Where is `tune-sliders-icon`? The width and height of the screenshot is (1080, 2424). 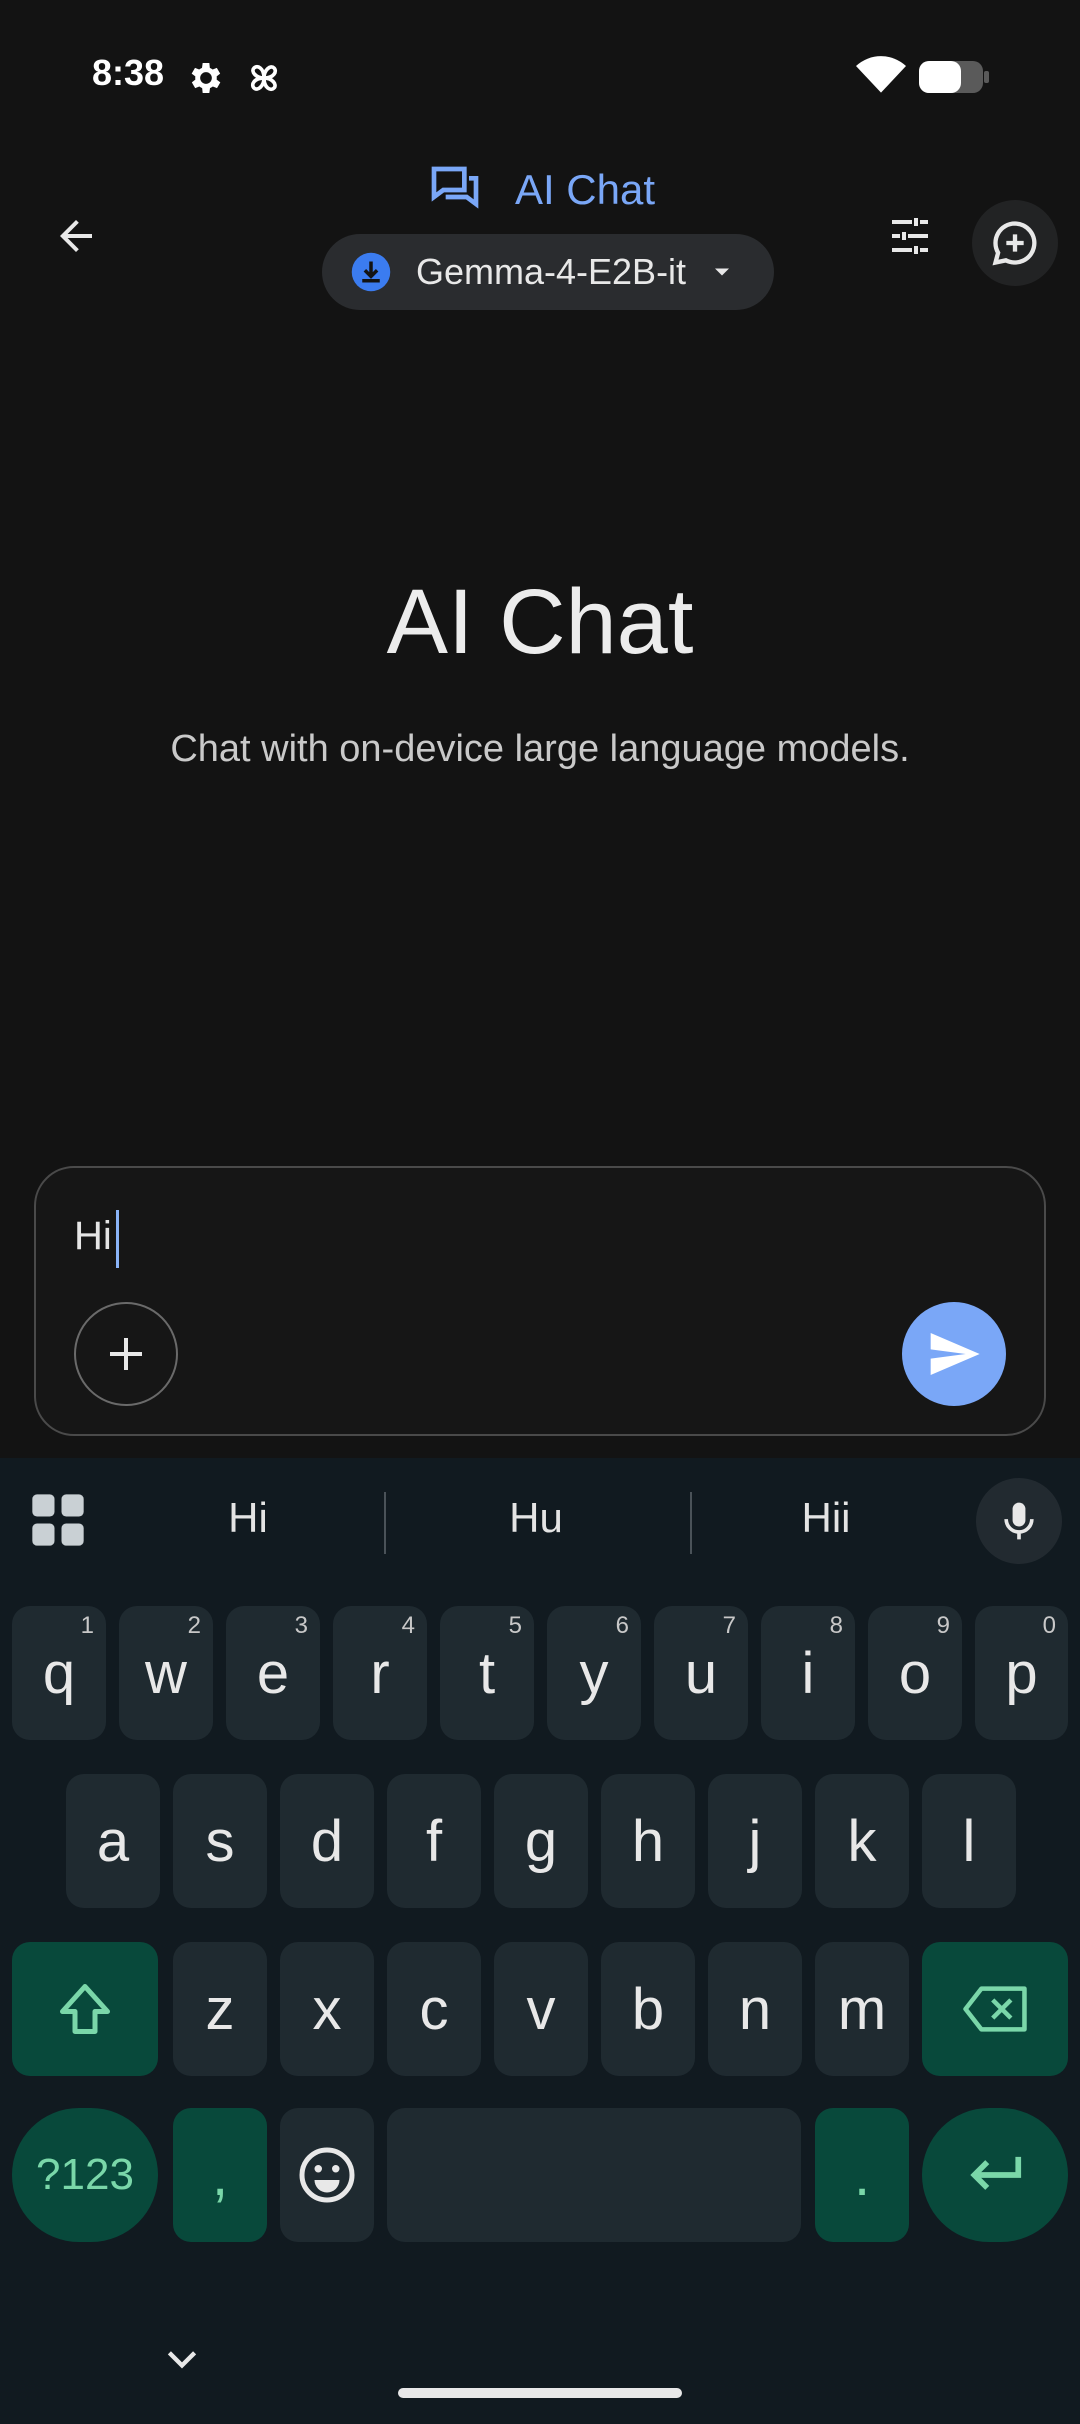
tune-sliders-icon is located at coordinates (910, 236).